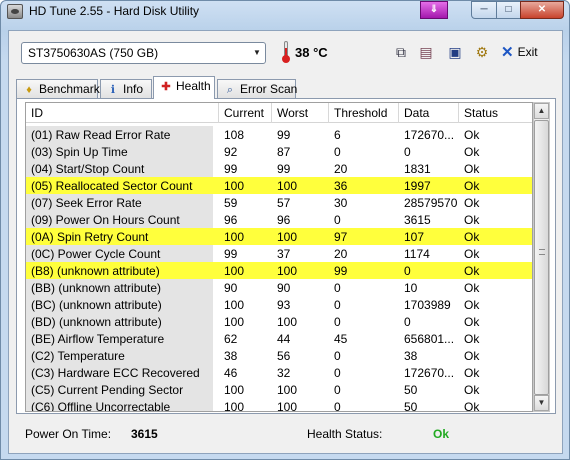 The image size is (570, 460). I want to click on cell-id: (C2) Temperature, so click(78, 356).